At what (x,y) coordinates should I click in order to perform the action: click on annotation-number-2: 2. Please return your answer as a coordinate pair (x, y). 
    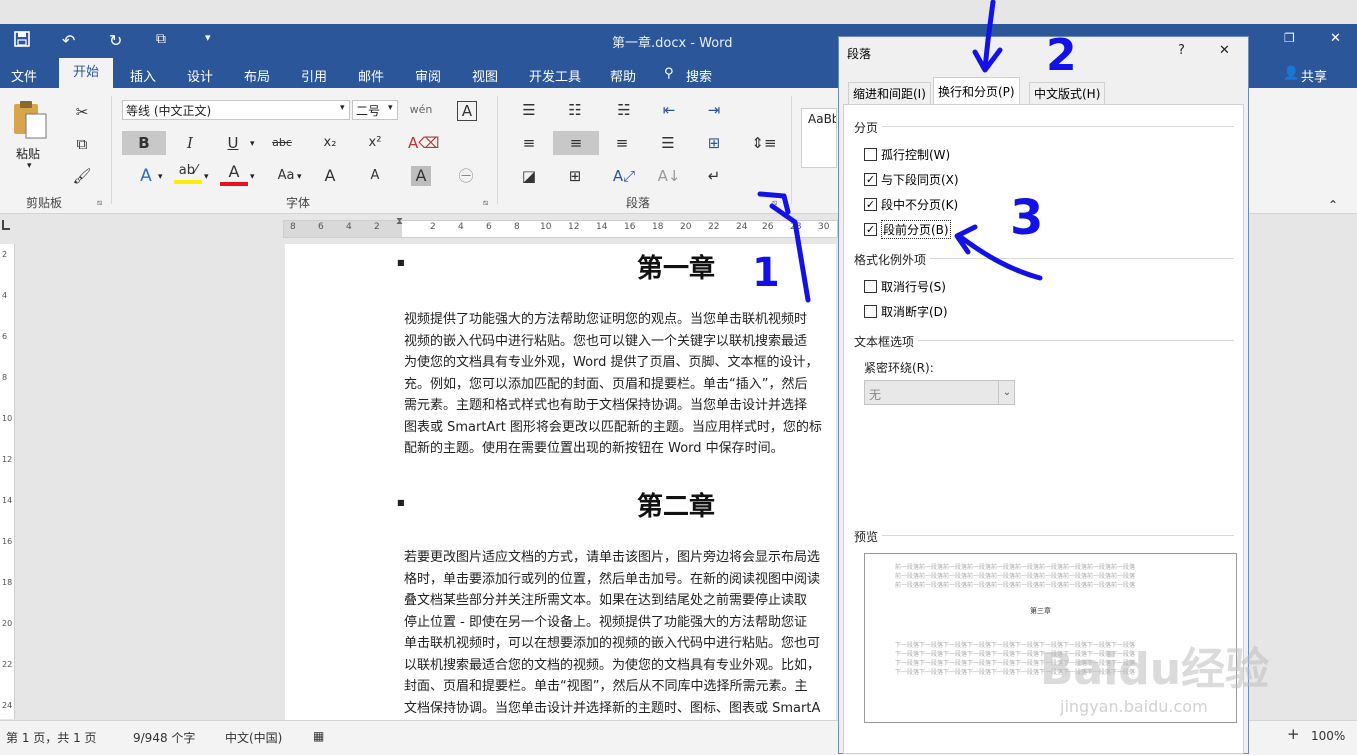
    Looking at the image, I should click on (1061, 55).